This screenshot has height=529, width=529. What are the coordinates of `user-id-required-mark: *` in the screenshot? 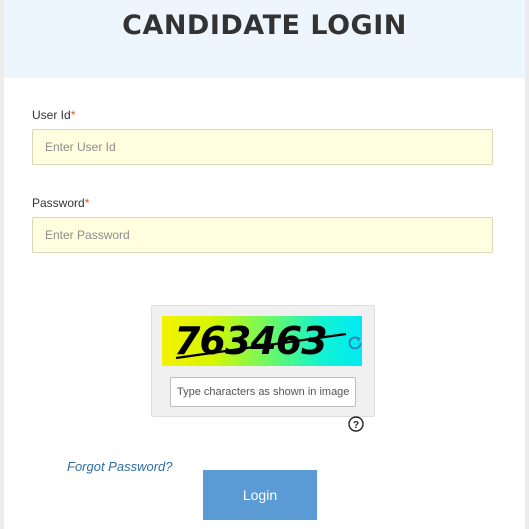 It's located at (73, 115).